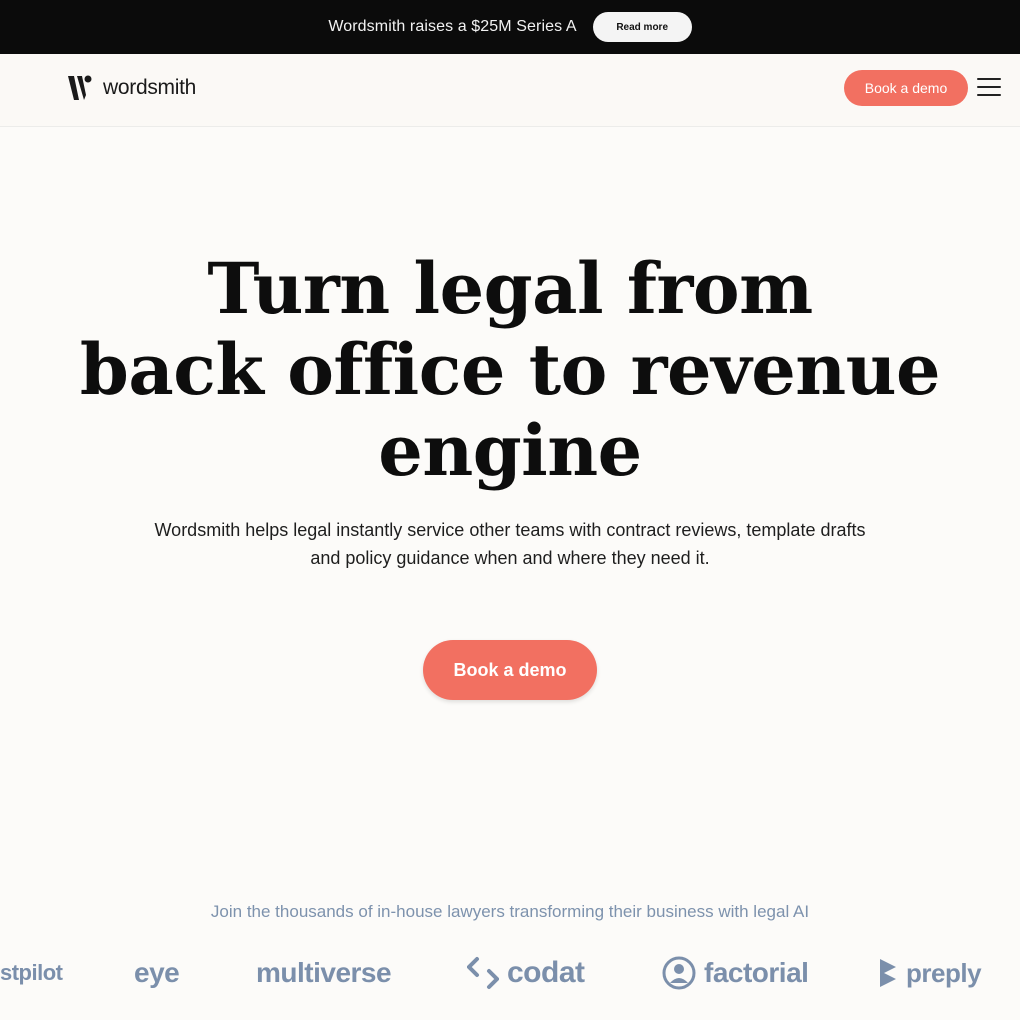  What do you see at coordinates (452, 26) in the screenshot?
I see `announcement-text: Wordsmith raises a $25M Series A` at bounding box center [452, 26].